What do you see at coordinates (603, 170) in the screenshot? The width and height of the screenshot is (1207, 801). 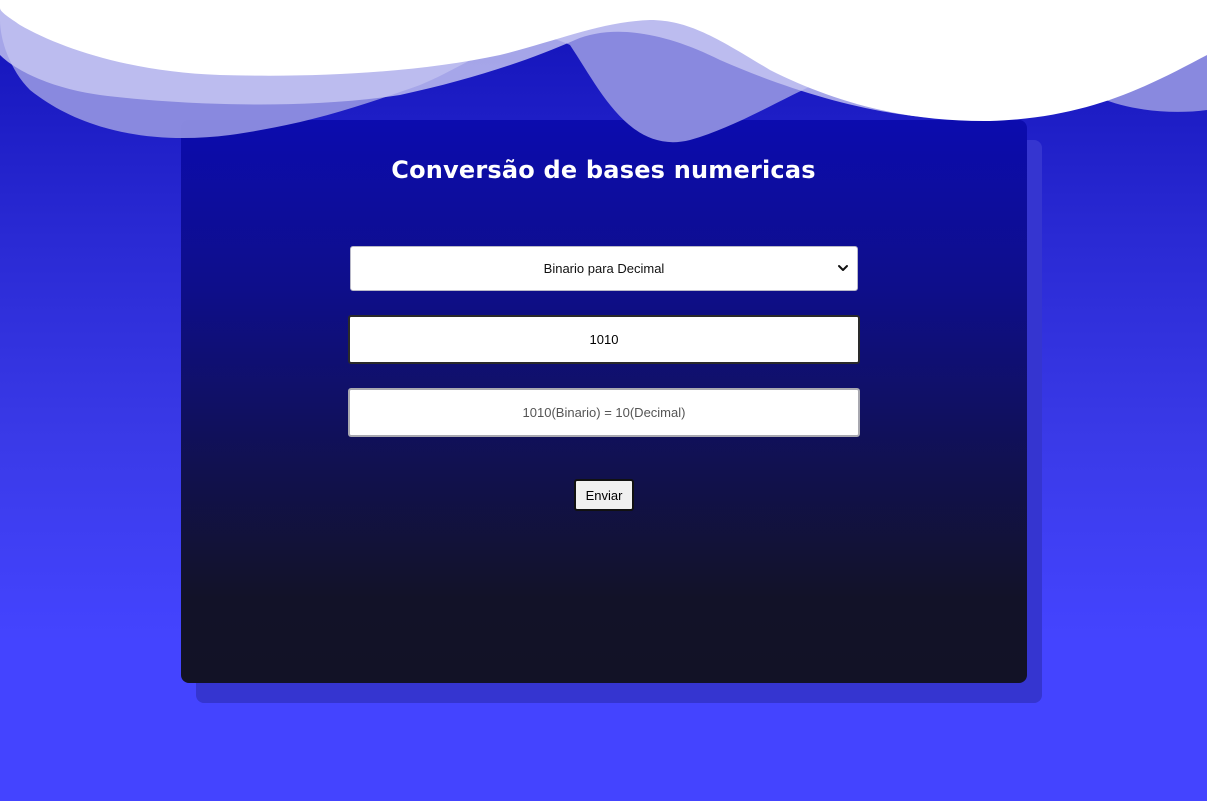 I see `page-title: Conversão de bases numericas` at bounding box center [603, 170].